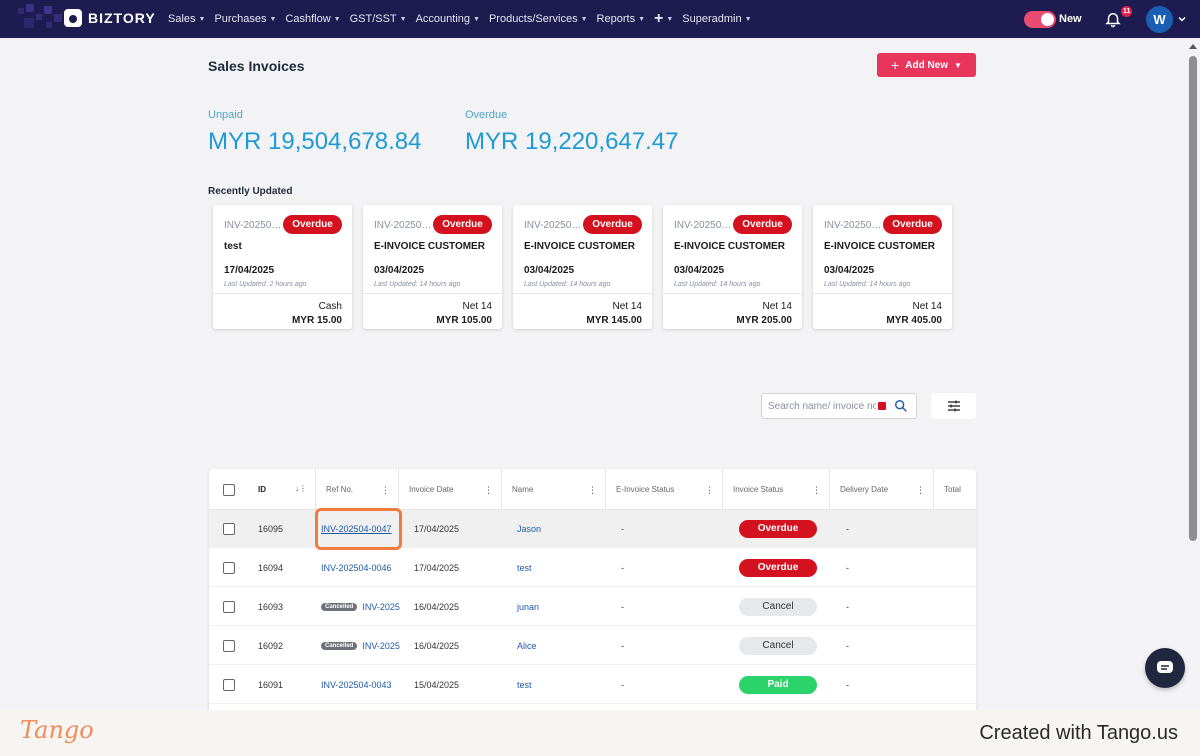 The width and height of the screenshot is (1200, 756). I want to click on scroll-thumb, so click(1193, 298).